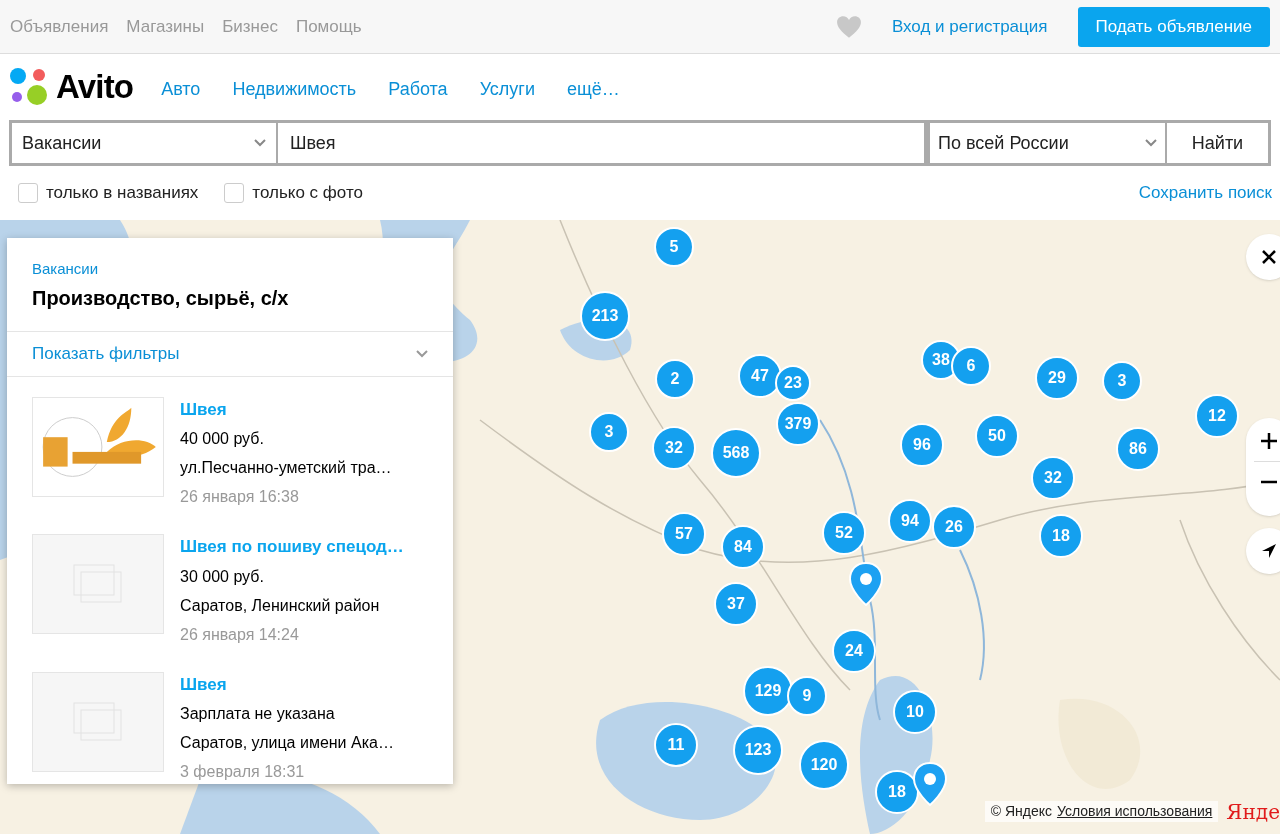  I want to click on save-search-link: Сохранить поиск, so click(1205, 193).